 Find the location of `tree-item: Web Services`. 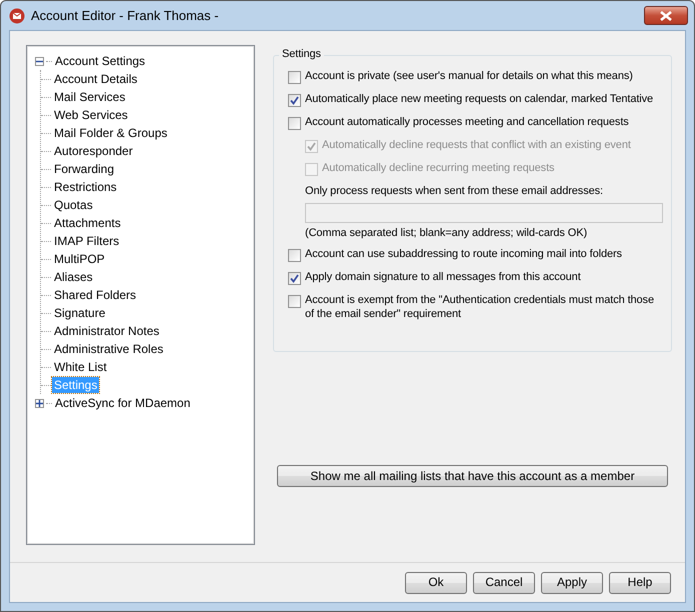

tree-item: Web Services is located at coordinates (91, 115).